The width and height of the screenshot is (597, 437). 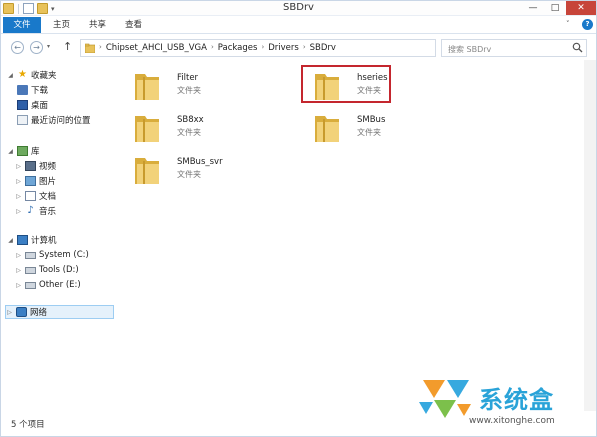 I want to click on sidebar-item-favorites: ◢ ★ 收藏夹, so click(x=32, y=75).